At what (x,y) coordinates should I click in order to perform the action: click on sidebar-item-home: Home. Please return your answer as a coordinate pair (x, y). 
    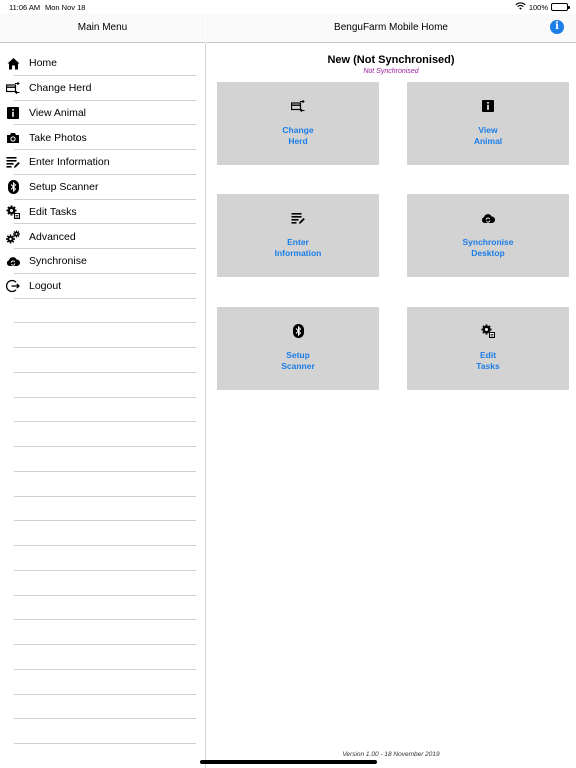
    Looking at the image, I should click on (102, 63).